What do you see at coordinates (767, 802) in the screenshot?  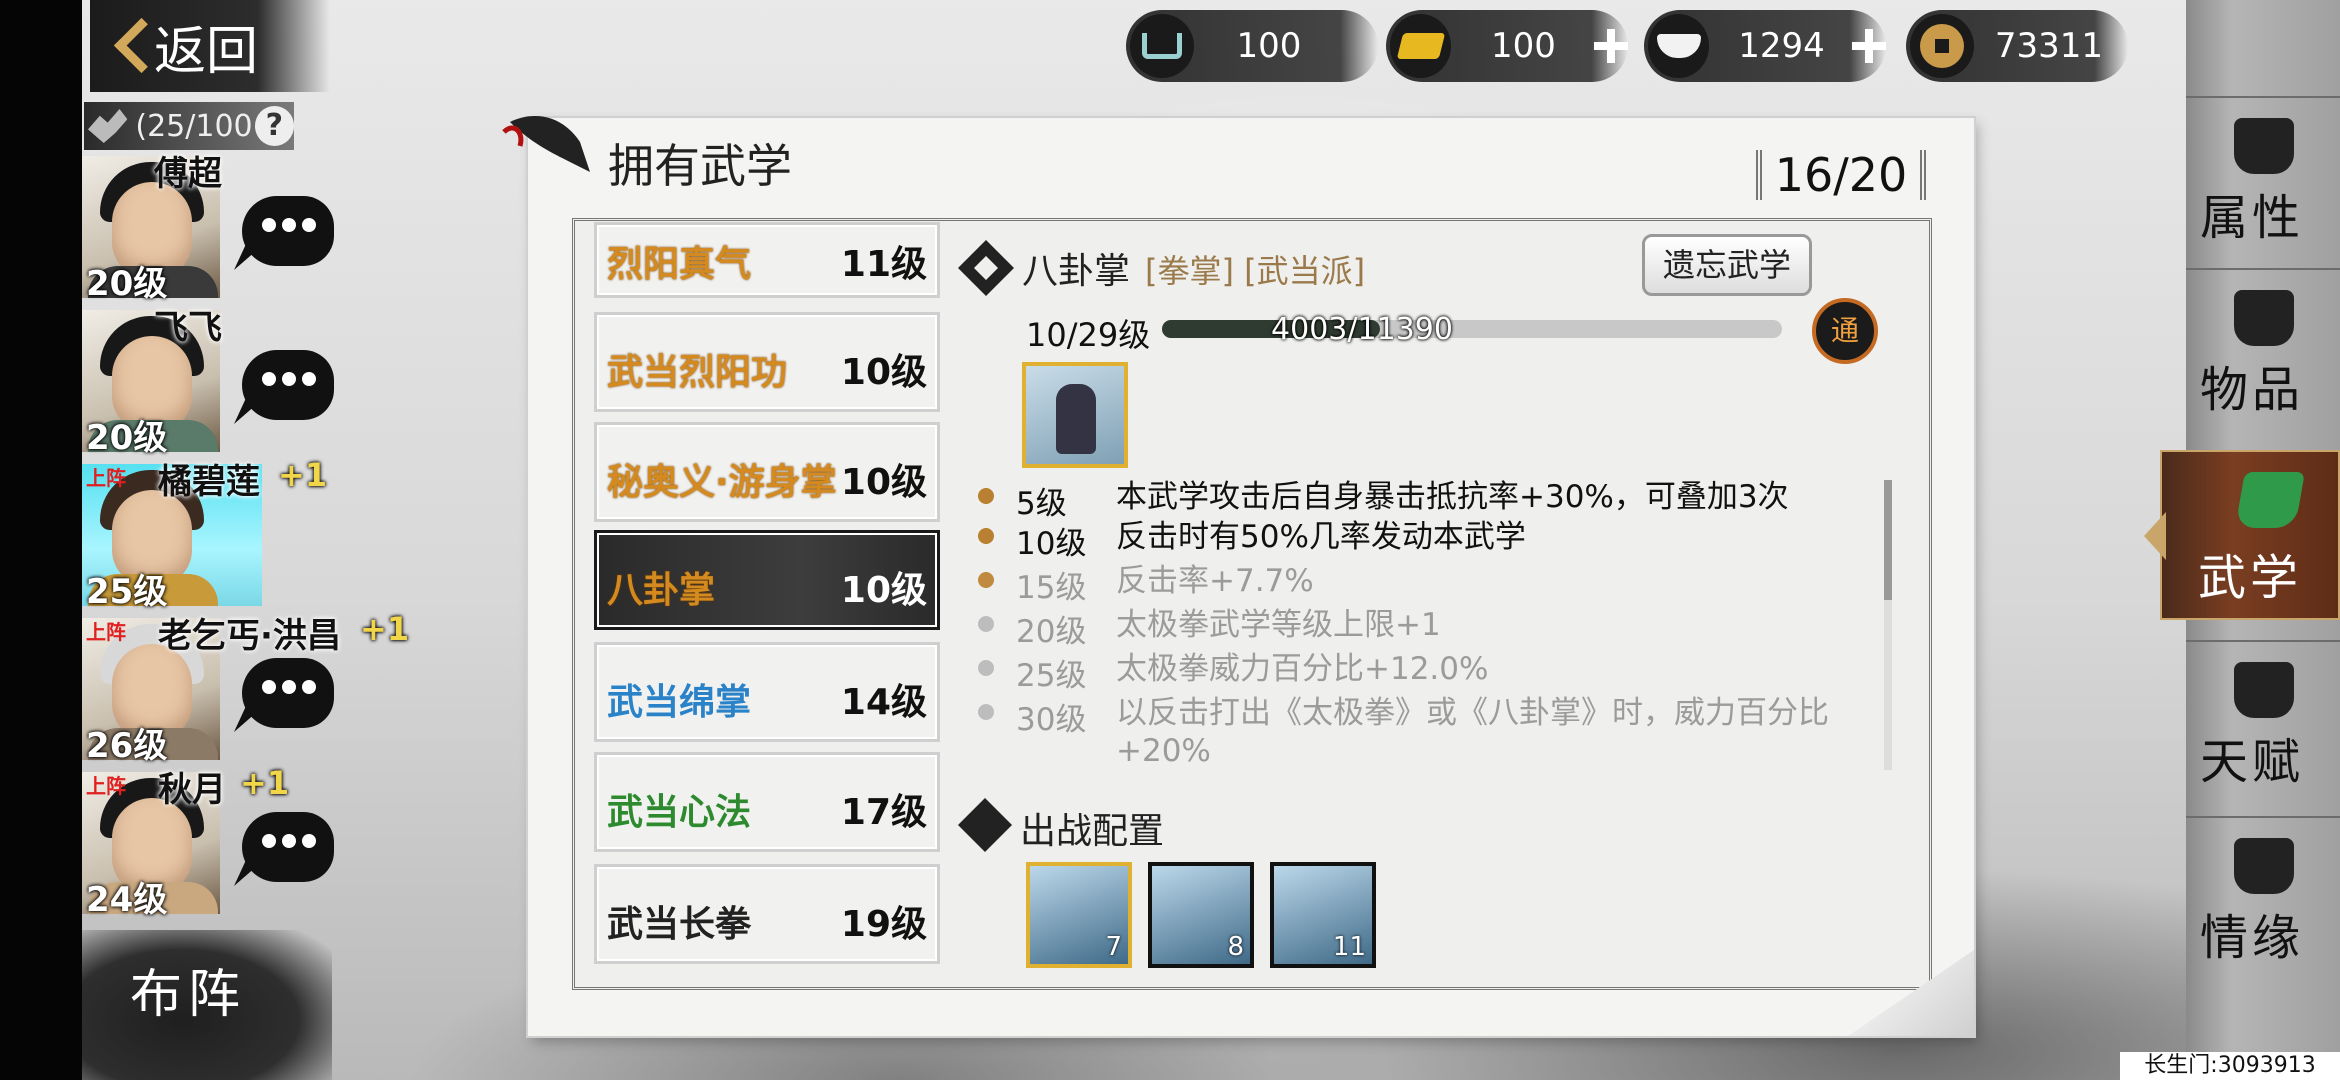 I see `skill-item: 武当心法 17级` at bounding box center [767, 802].